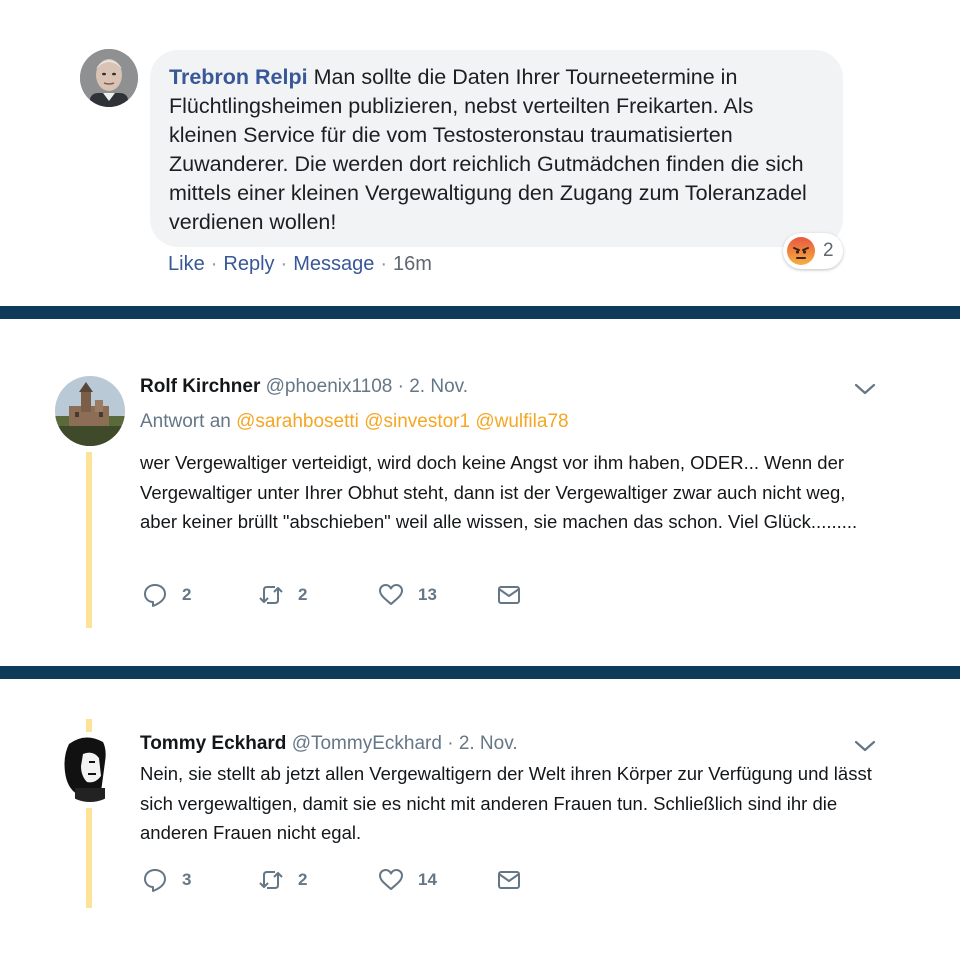 This screenshot has width=960, height=960. Describe the element at coordinates (333, 264) in the screenshot. I see `fb-message-link: Message` at that location.